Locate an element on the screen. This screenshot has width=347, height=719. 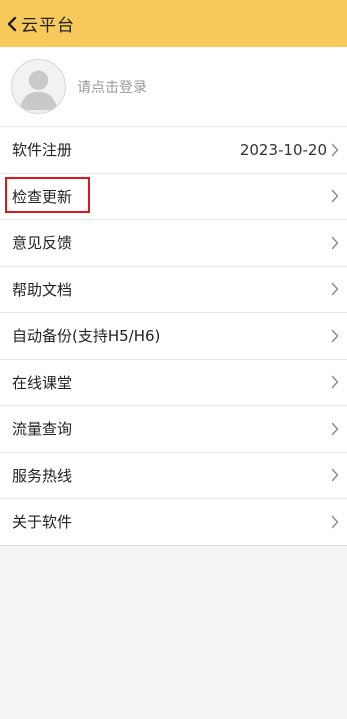
menu-item-software-registration: 软件注册 2023-10-20 is located at coordinates (173, 150).